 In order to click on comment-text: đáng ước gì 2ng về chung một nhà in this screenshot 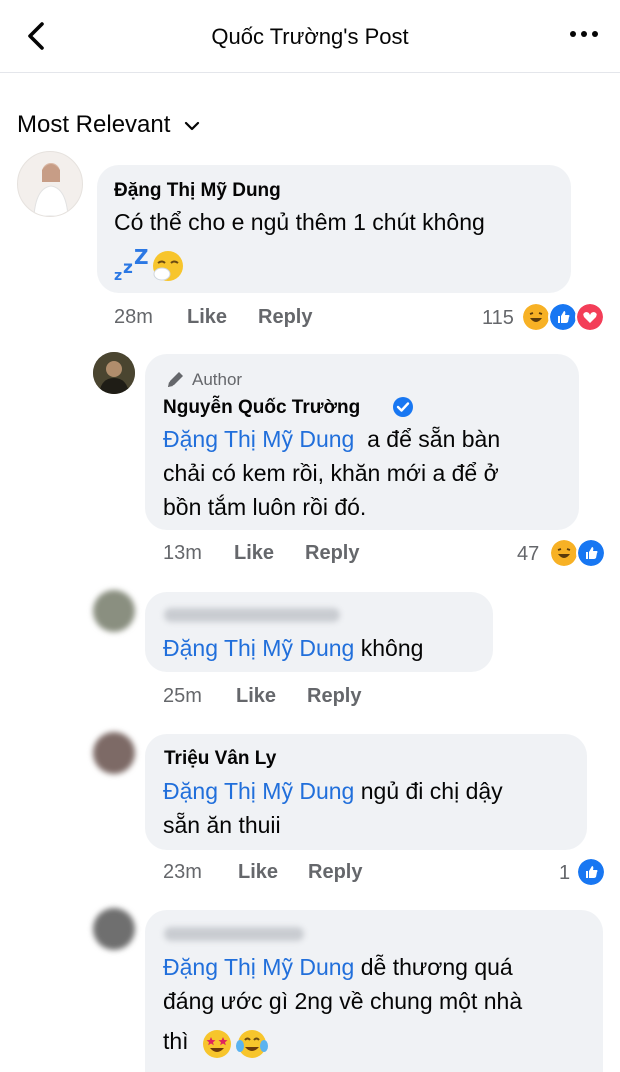, I will do `click(343, 1001)`.